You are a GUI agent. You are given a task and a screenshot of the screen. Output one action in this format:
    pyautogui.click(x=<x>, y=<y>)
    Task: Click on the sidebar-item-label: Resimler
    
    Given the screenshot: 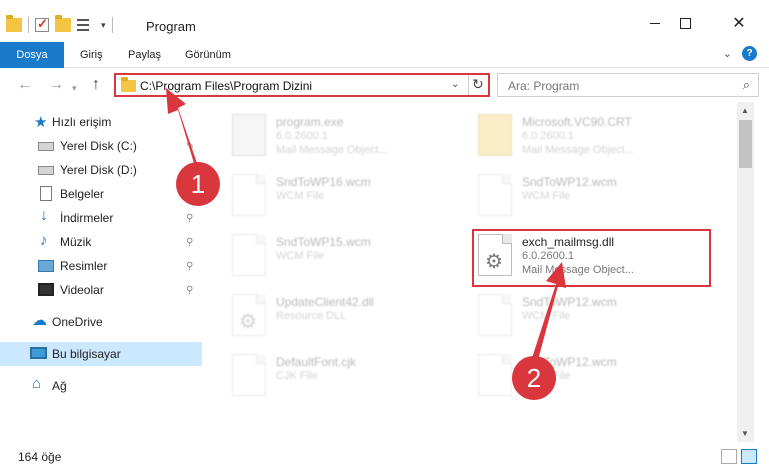 What is the action you would take?
    pyautogui.click(x=84, y=266)
    